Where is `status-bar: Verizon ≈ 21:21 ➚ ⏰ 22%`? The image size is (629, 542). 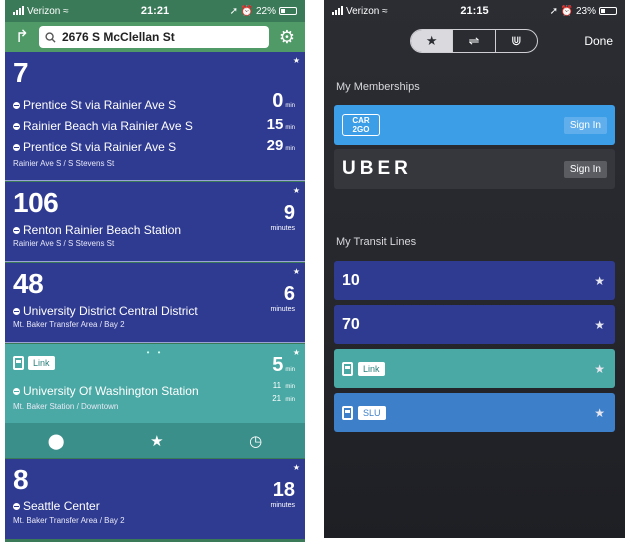 status-bar: Verizon ≈ 21:21 ➚ ⏰ 22% is located at coordinates (155, 11).